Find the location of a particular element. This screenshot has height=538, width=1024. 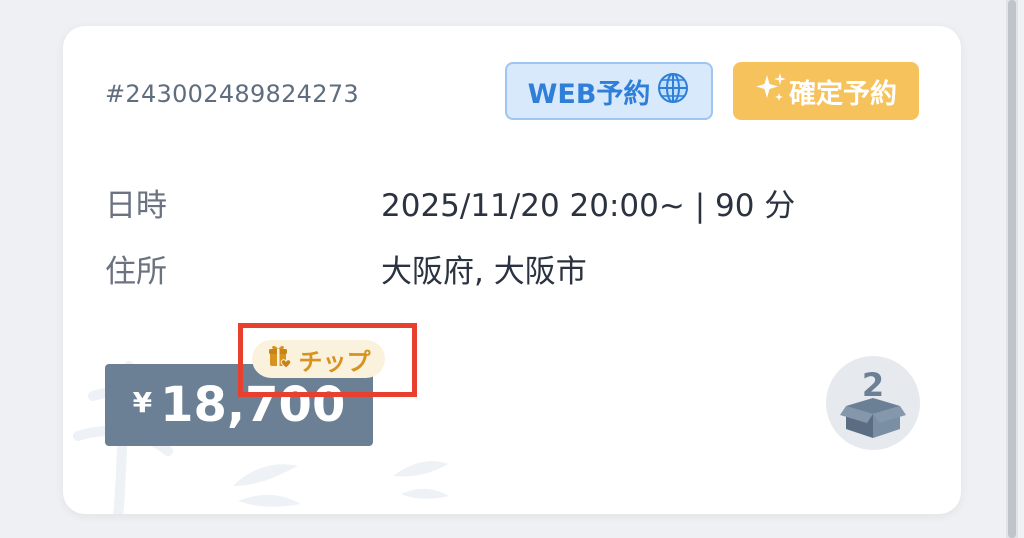

package-count-button: 2 is located at coordinates (873, 403).